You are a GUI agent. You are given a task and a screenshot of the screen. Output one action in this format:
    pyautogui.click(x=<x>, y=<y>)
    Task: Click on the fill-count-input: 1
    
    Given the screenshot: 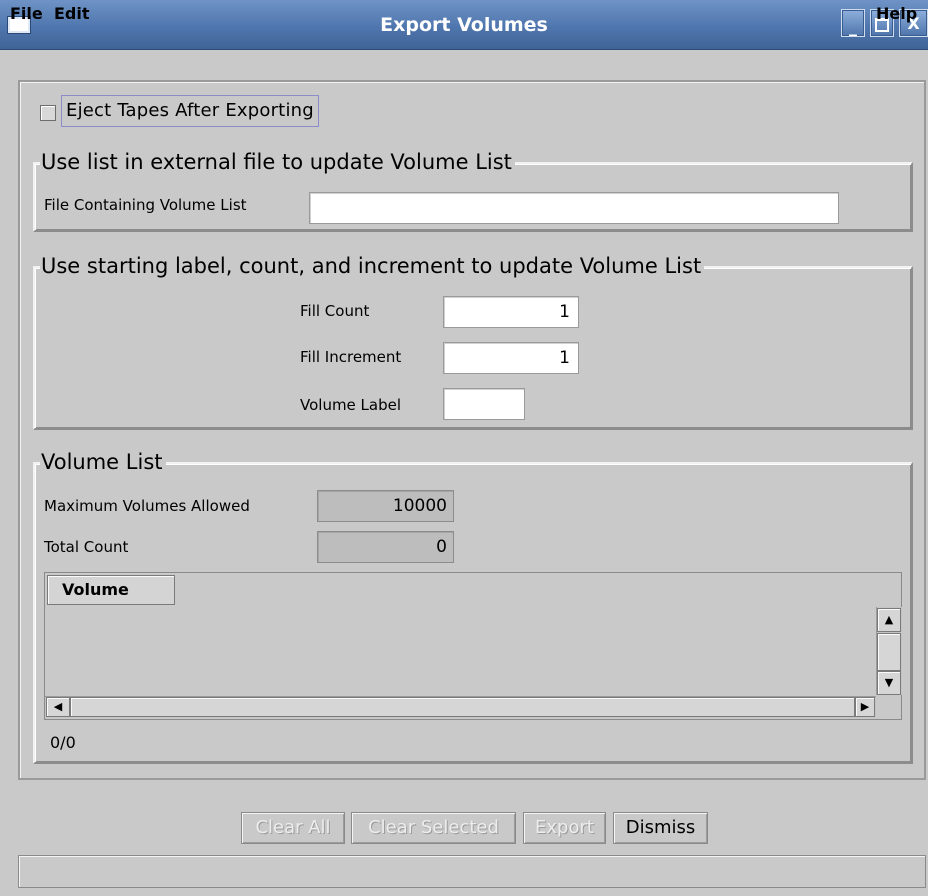 What is the action you would take?
    pyautogui.click(x=511, y=312)
    